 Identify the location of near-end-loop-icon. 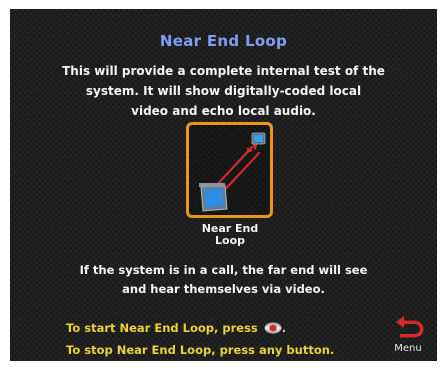
(229, 170).